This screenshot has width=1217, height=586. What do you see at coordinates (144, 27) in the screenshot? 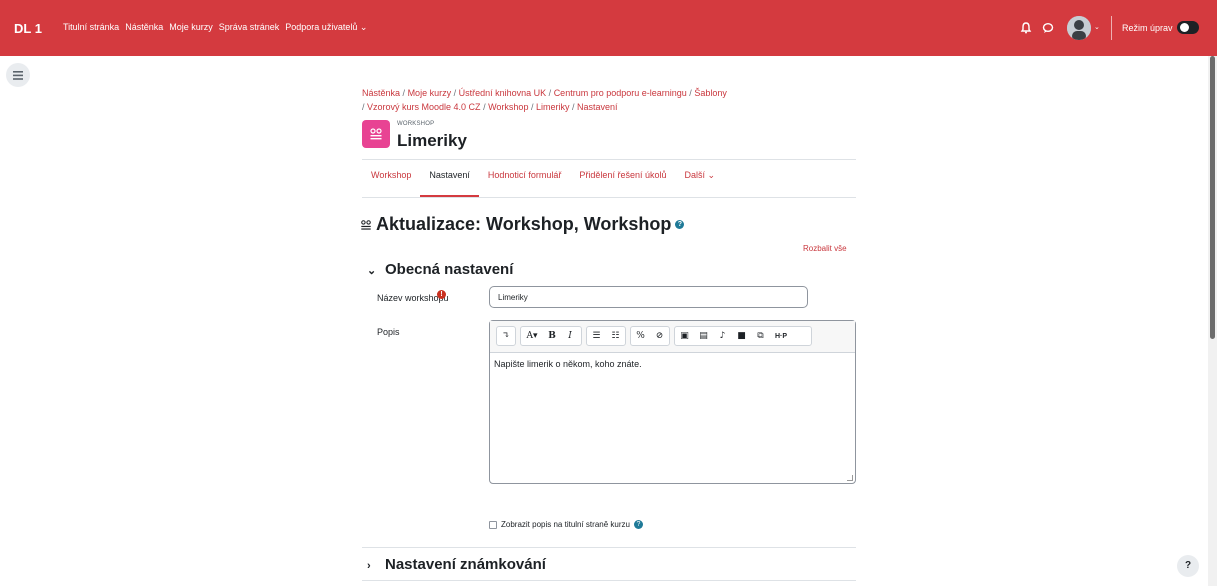
I see `nav-dashboard: Nástěnka` at bounding box center [144, 27].